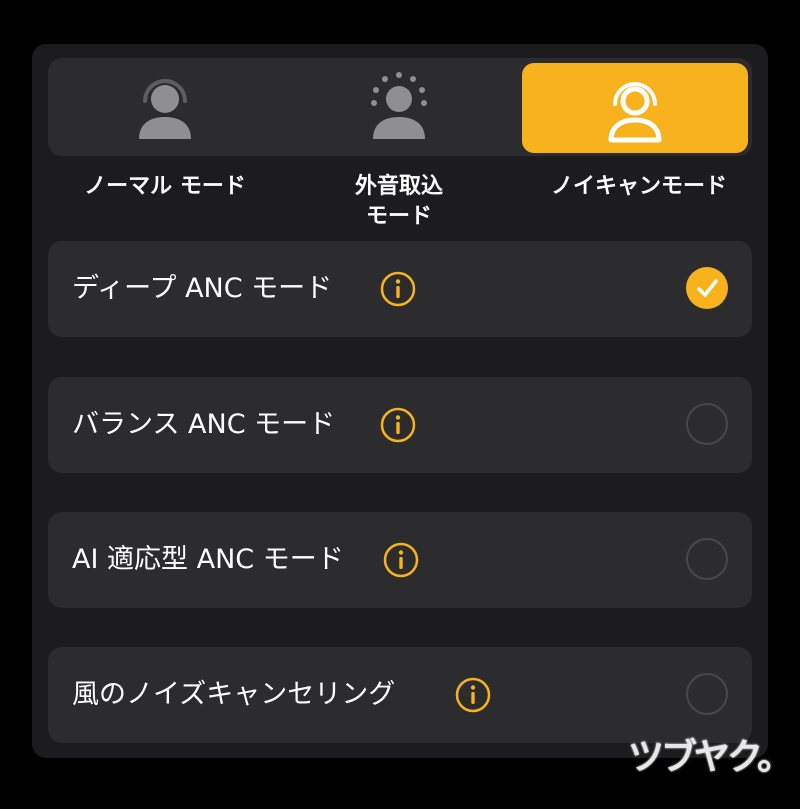  What do you see at coordinates (234, 694) in the screenshot?
I see `option-wind-noise-cancel-label: 風のノイズキャンセリング` at bounding box center [234, 694].